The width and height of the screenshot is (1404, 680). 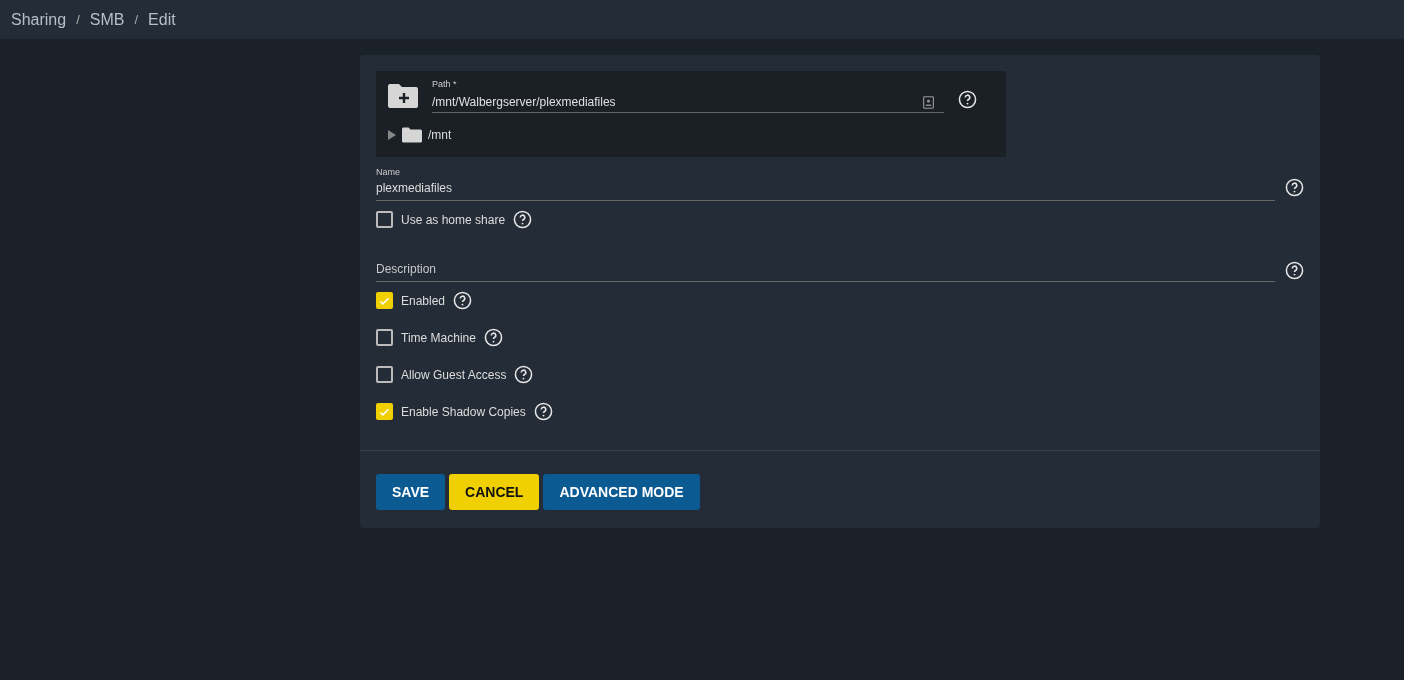 I want to click on action-button: SAVE, so click(x=411, y=492).